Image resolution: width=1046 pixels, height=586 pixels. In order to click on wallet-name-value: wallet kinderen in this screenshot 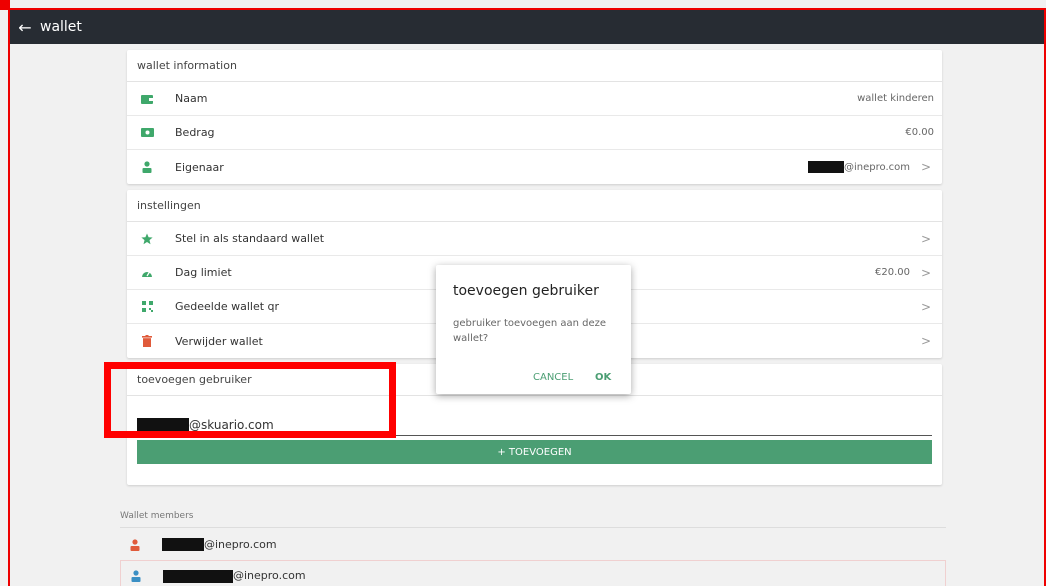, I will do `click(895, 98)`.